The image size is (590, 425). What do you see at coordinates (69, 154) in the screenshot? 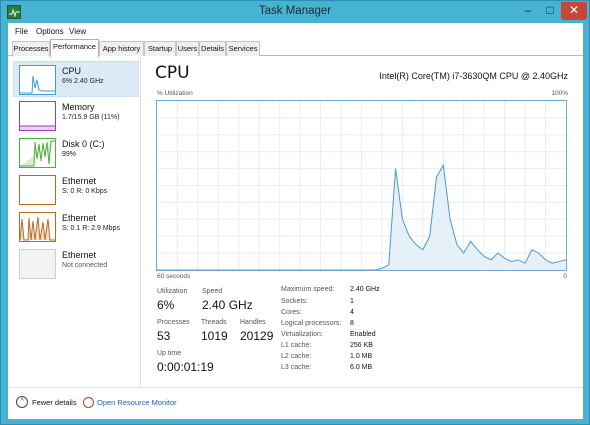
I see `sidebar-item-subtitle: 99%` at bounding box center [69, 154].